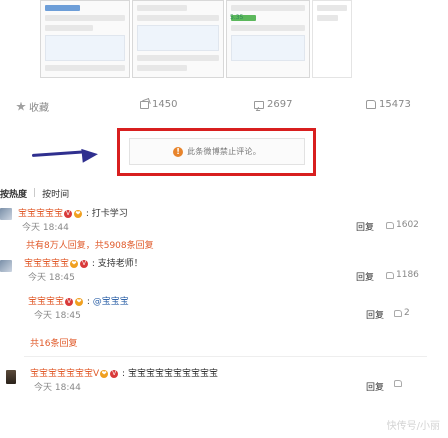  Describe the element at coordinates (53, 342) in the screenshot. I see `more-replies-link: 共16条回复` at that location.